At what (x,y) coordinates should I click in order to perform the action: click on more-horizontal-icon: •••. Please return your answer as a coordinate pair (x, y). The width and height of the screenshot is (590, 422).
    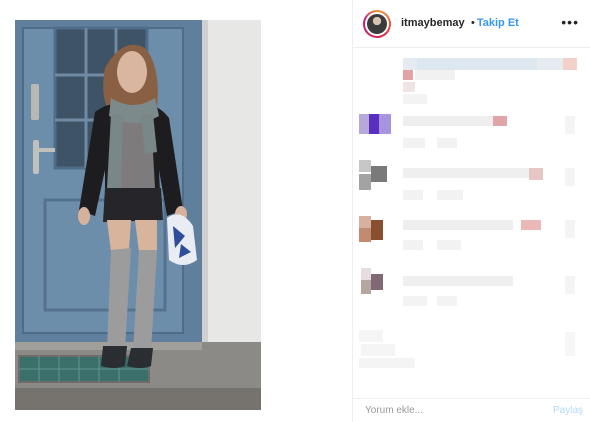
    Looking at the image, I should click on (570, 22).